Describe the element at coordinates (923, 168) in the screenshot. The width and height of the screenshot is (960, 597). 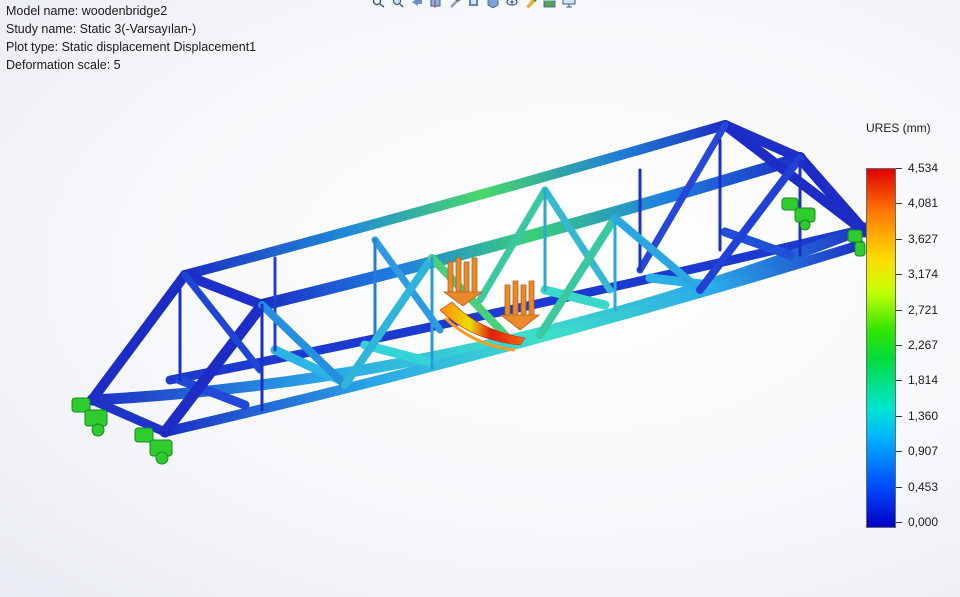
I see `legend-tick-label: 4,534` at that location.